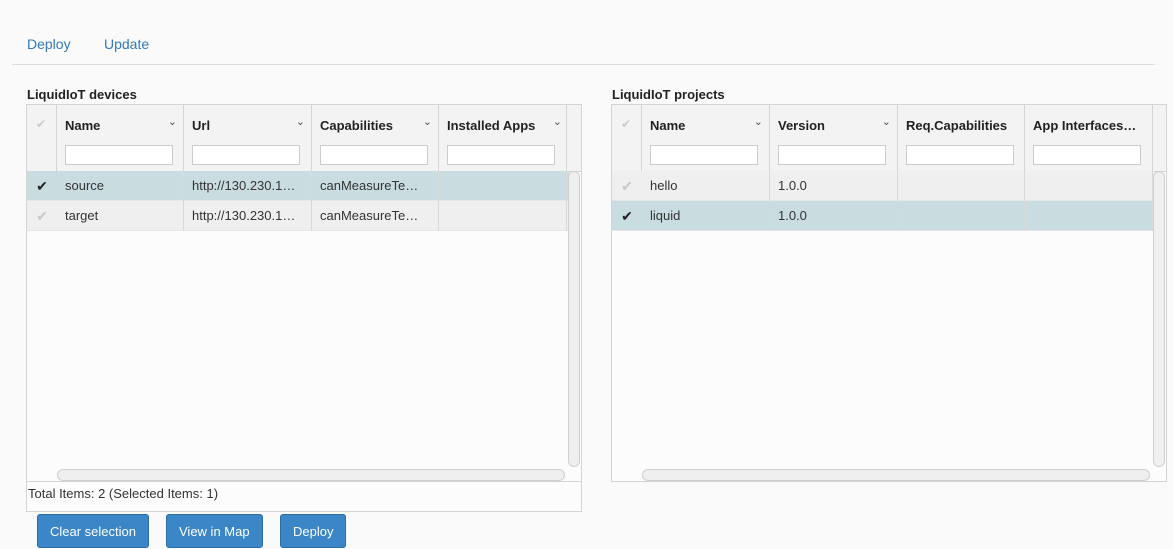 This screenshot has width=1173, height=549. What do you see at coordinates (120, 216) in the screenshot?
I see `cell-name: target` at bounding box center [120, 216].